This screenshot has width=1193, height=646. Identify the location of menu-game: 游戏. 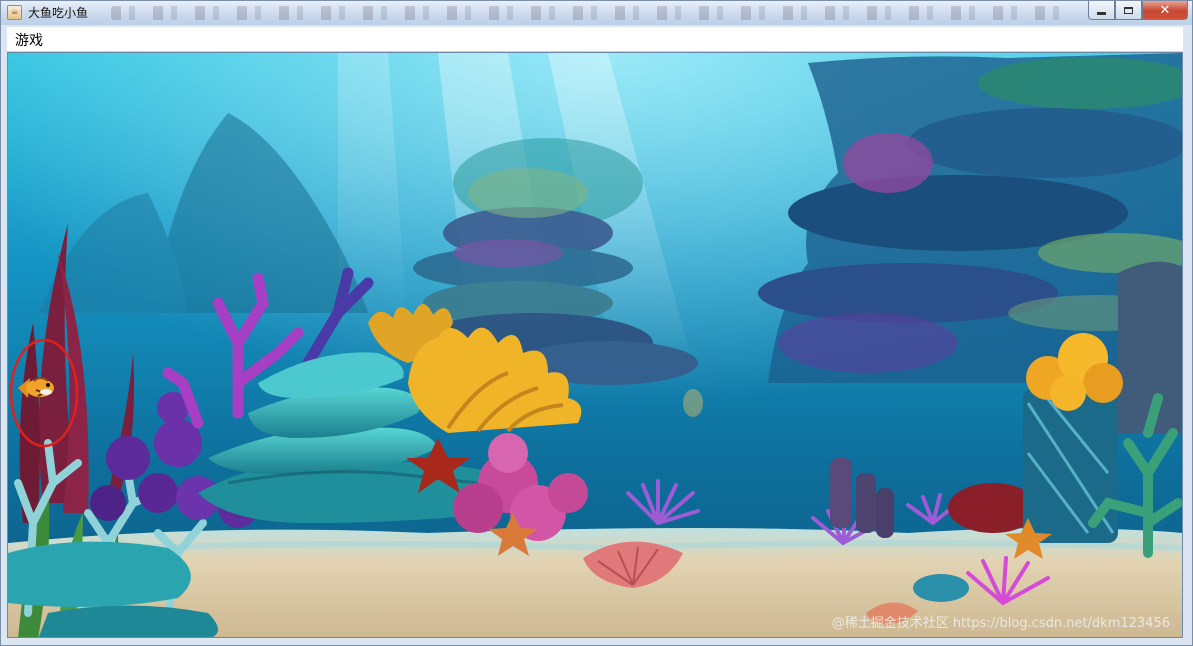
(29, 40).